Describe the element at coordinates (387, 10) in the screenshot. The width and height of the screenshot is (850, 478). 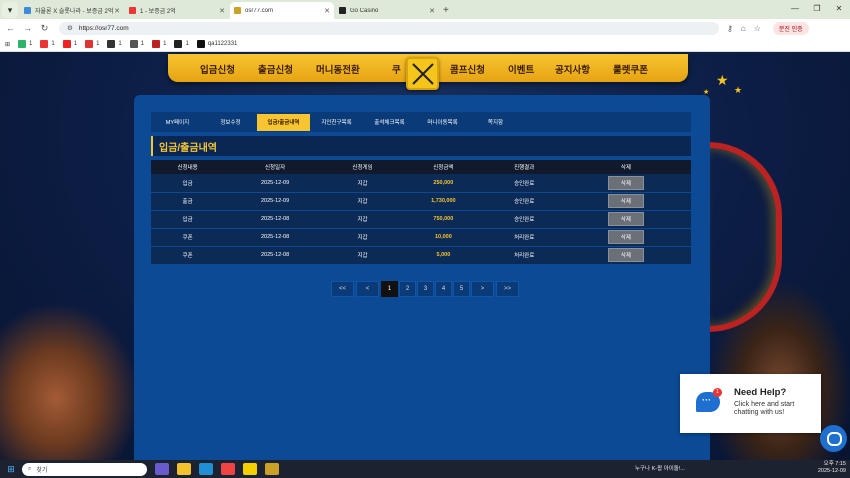
I see `browser-tab-3: Go Casino ✕` at that location.